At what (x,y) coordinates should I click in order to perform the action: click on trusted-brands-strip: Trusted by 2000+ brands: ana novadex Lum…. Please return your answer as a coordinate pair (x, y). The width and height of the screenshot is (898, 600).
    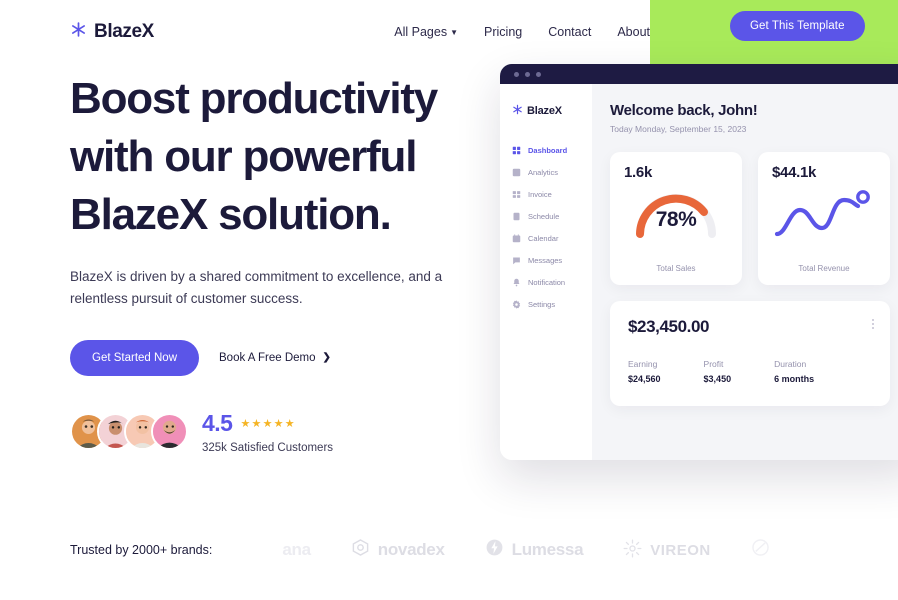
    Looking at the image, I should click on (449, 550).